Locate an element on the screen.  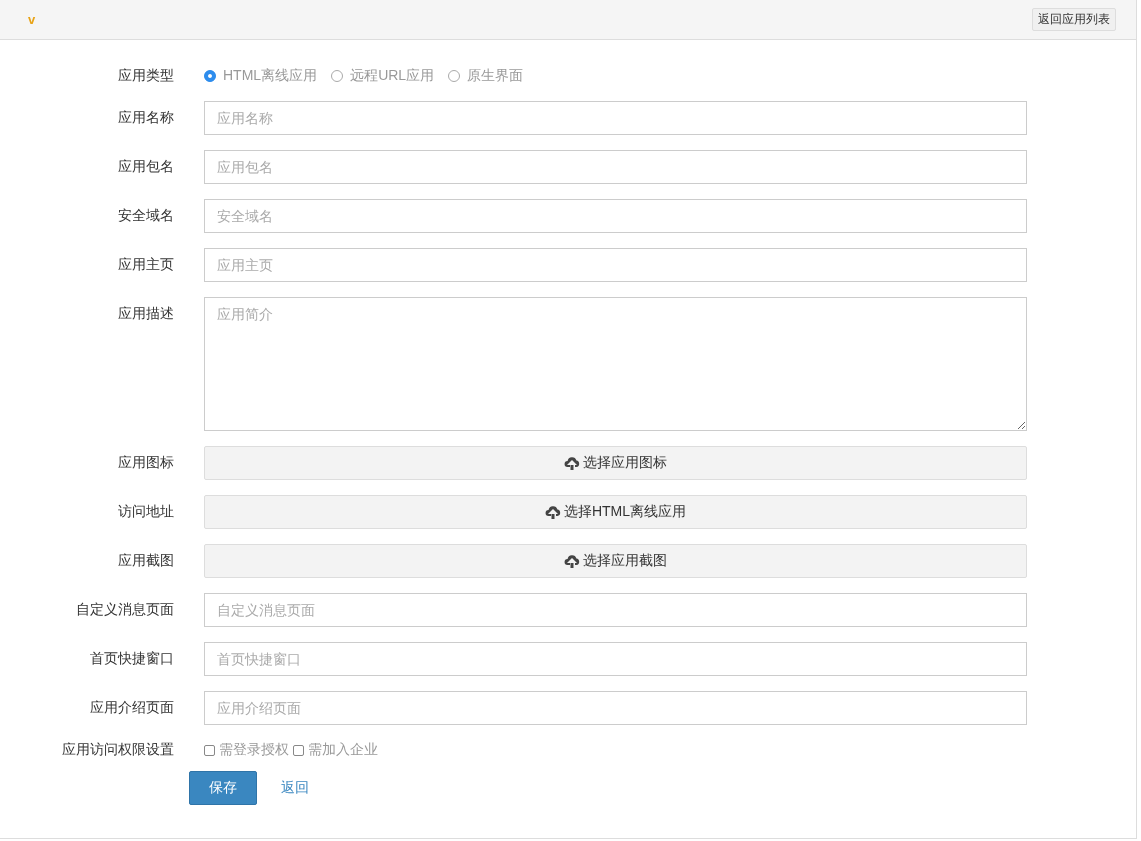
radio-option: 远程URL应用 is located at coordinates (383, 76).